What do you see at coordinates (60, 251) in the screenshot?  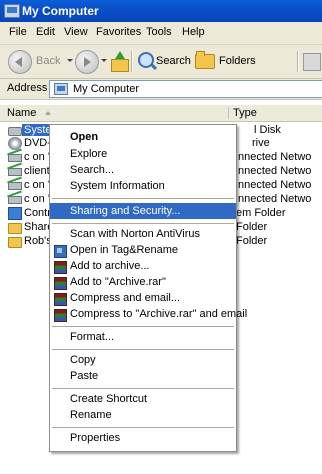 I see `tag-rename-icon` at bounding box center [60, 251].